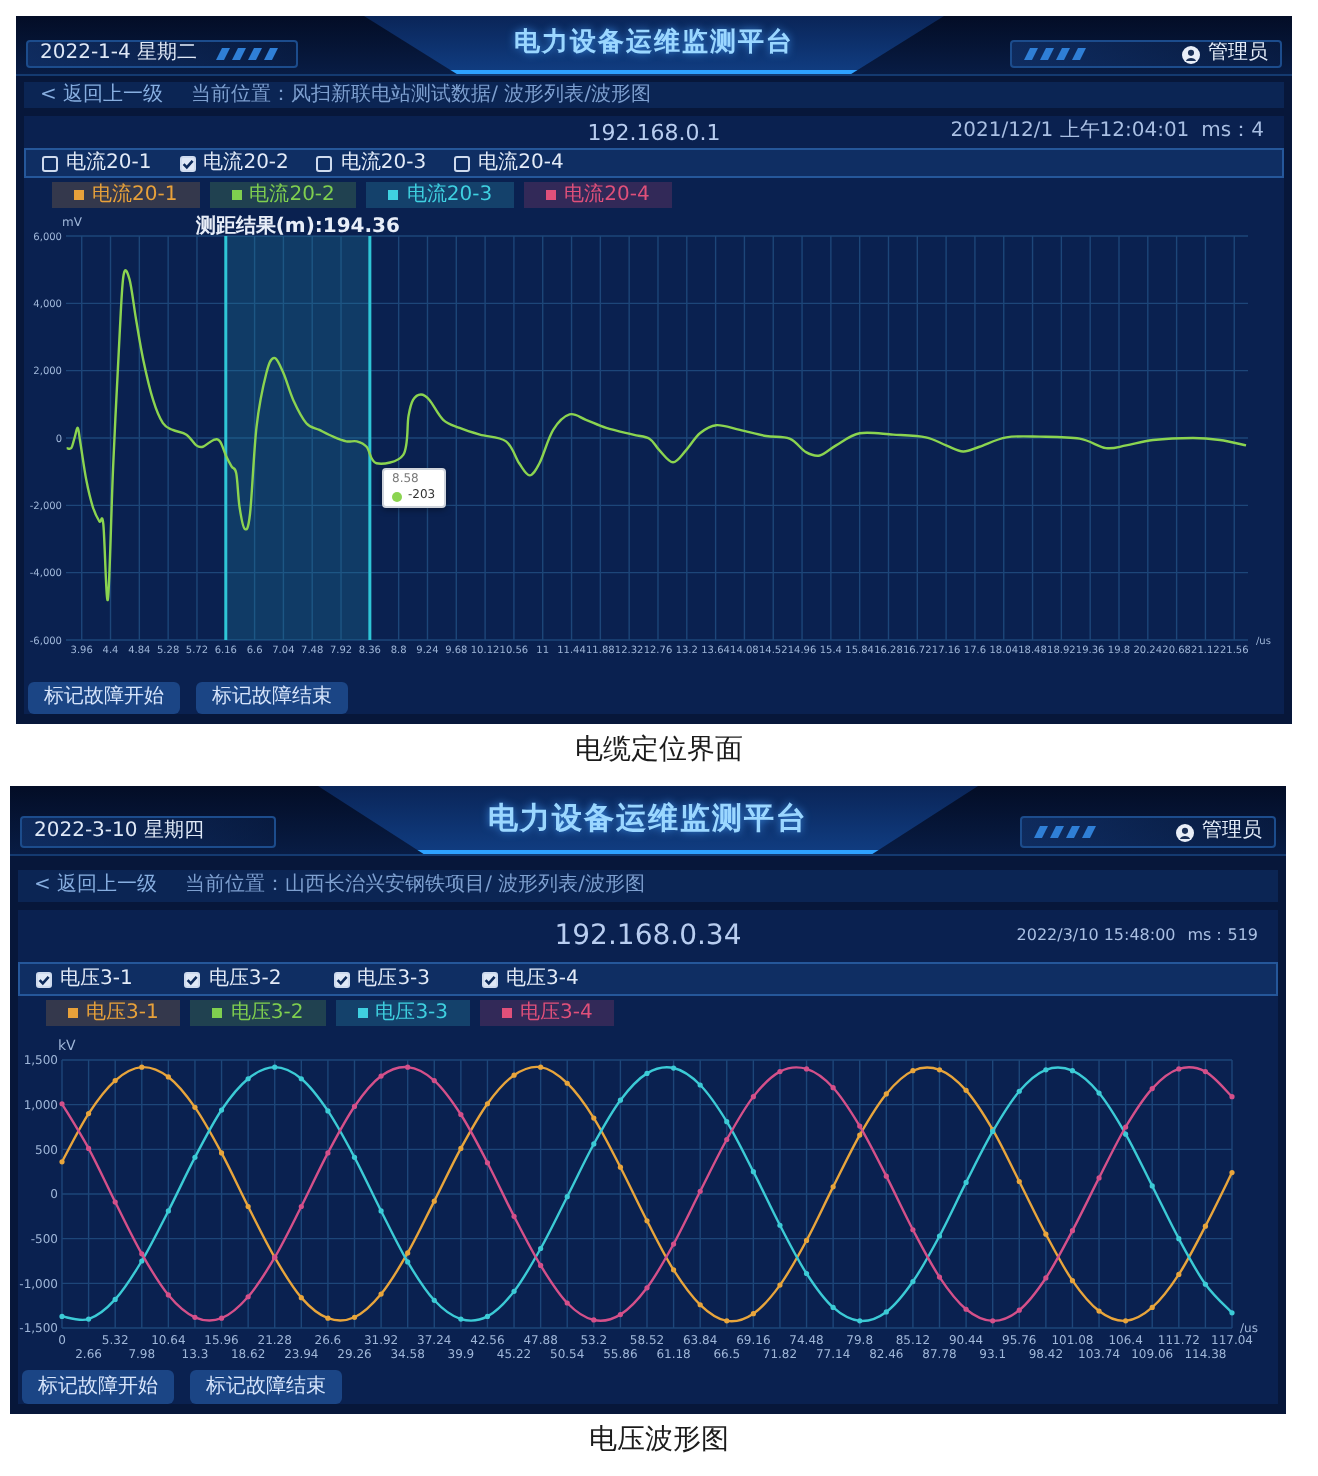  What do you see at coordinates (598, 195) in the screenshot?
I see `legend-item: 电流20-4` at bounding box center [598, 195].